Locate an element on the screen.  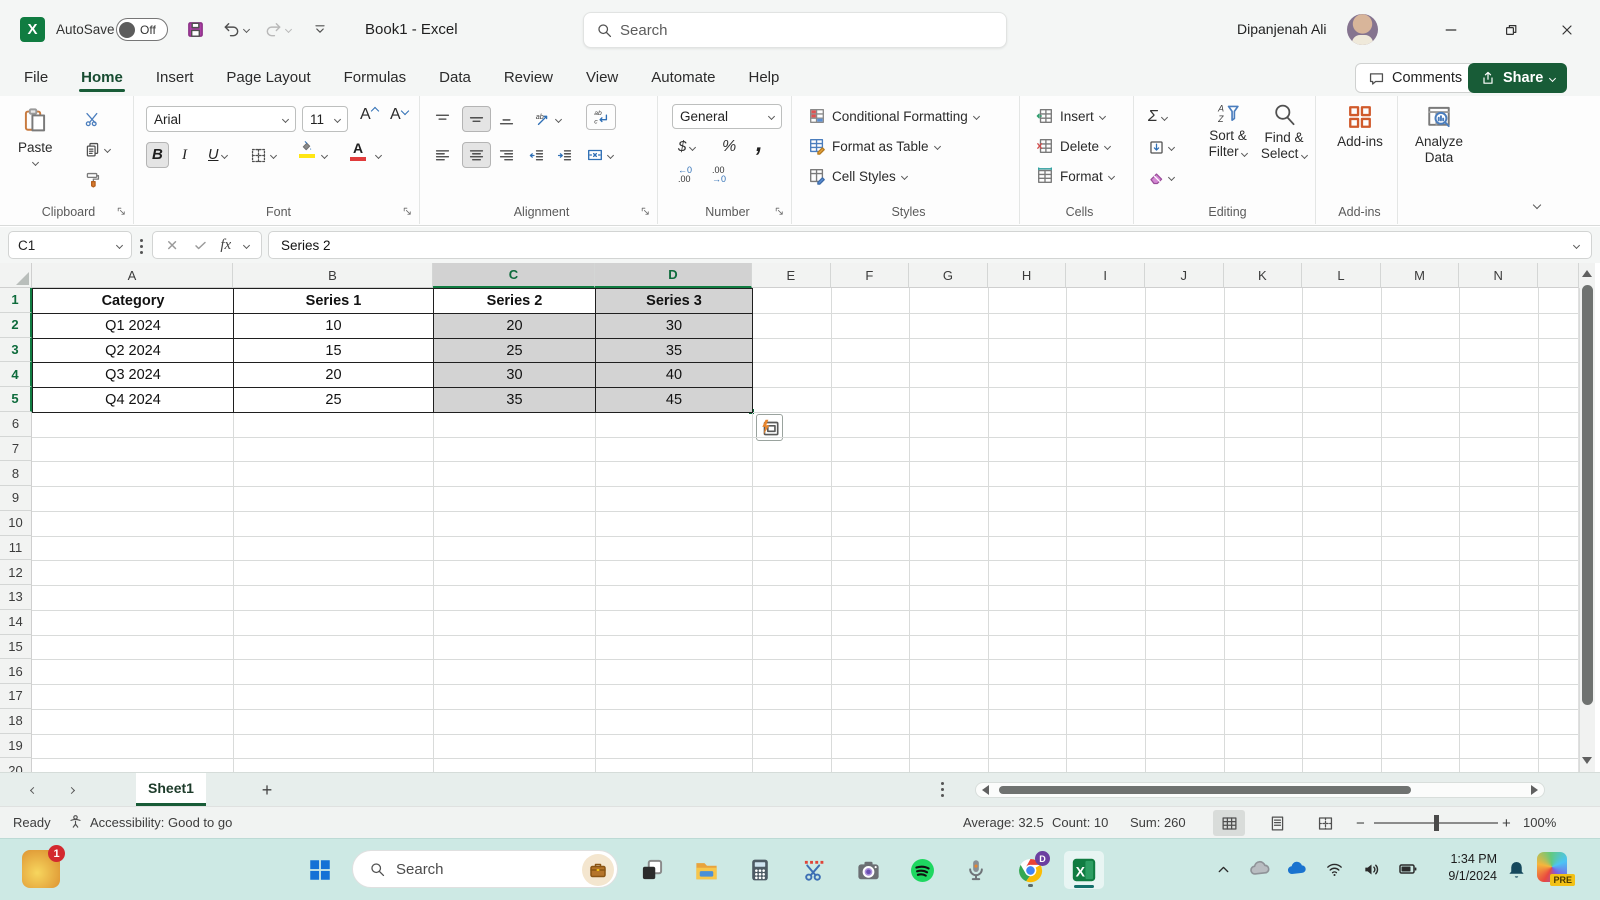
expand-formula-bar-icon is located at coordinates (1576, 245).